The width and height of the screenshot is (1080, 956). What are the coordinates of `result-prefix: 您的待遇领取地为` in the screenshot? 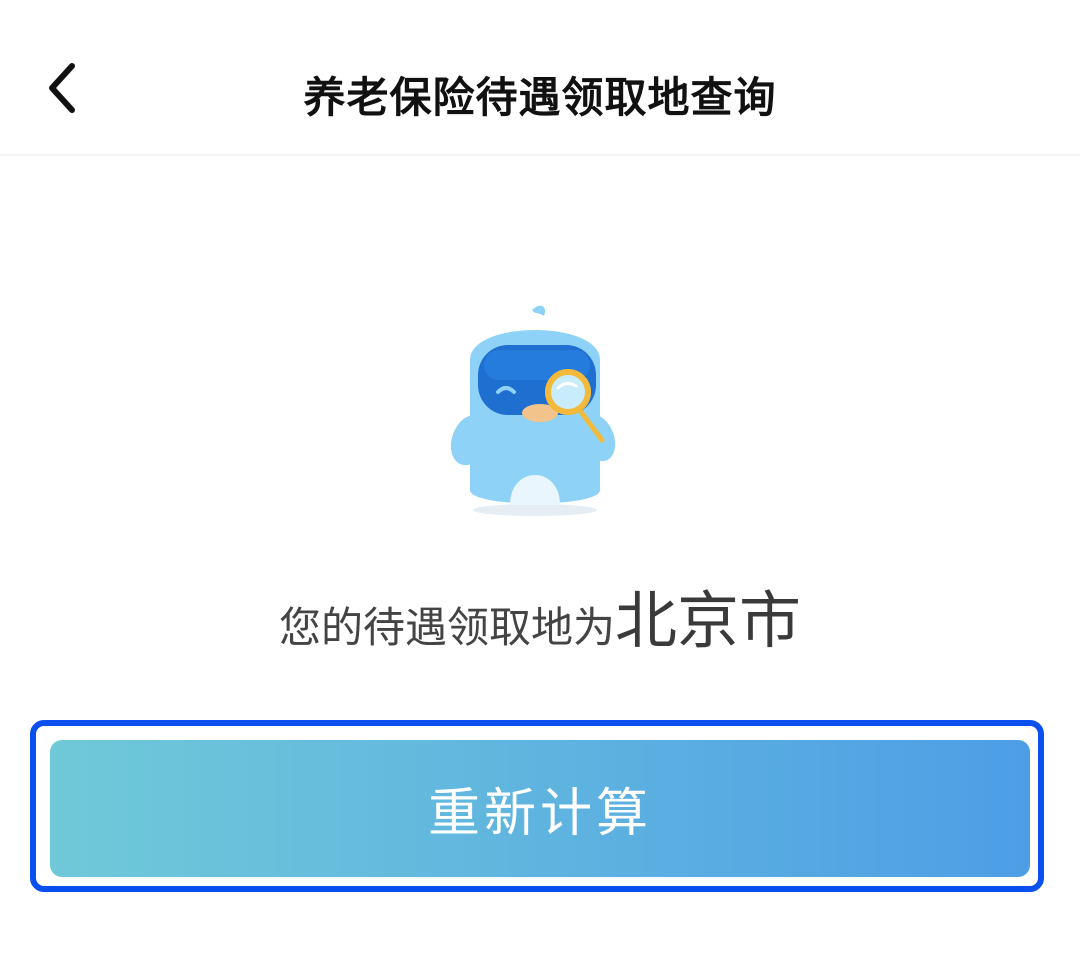 It's located at (446, 627).